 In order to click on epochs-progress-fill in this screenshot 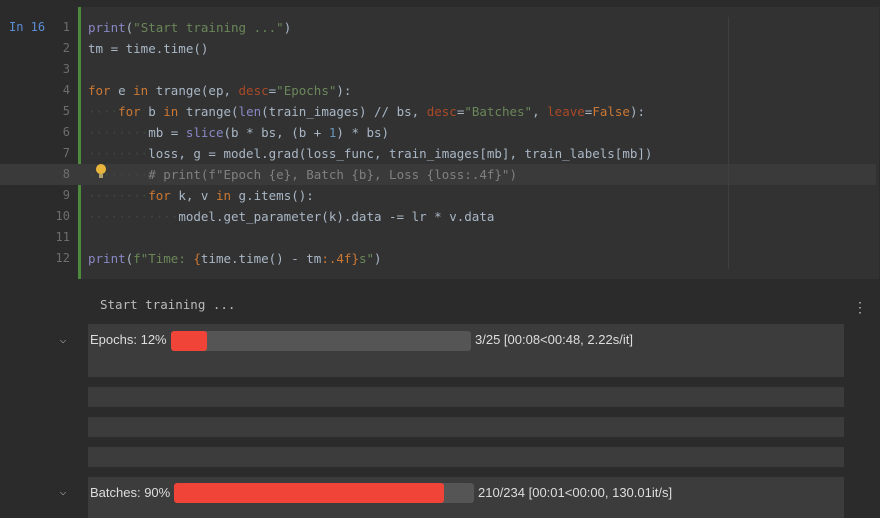, I will do `click(189, 341)`.